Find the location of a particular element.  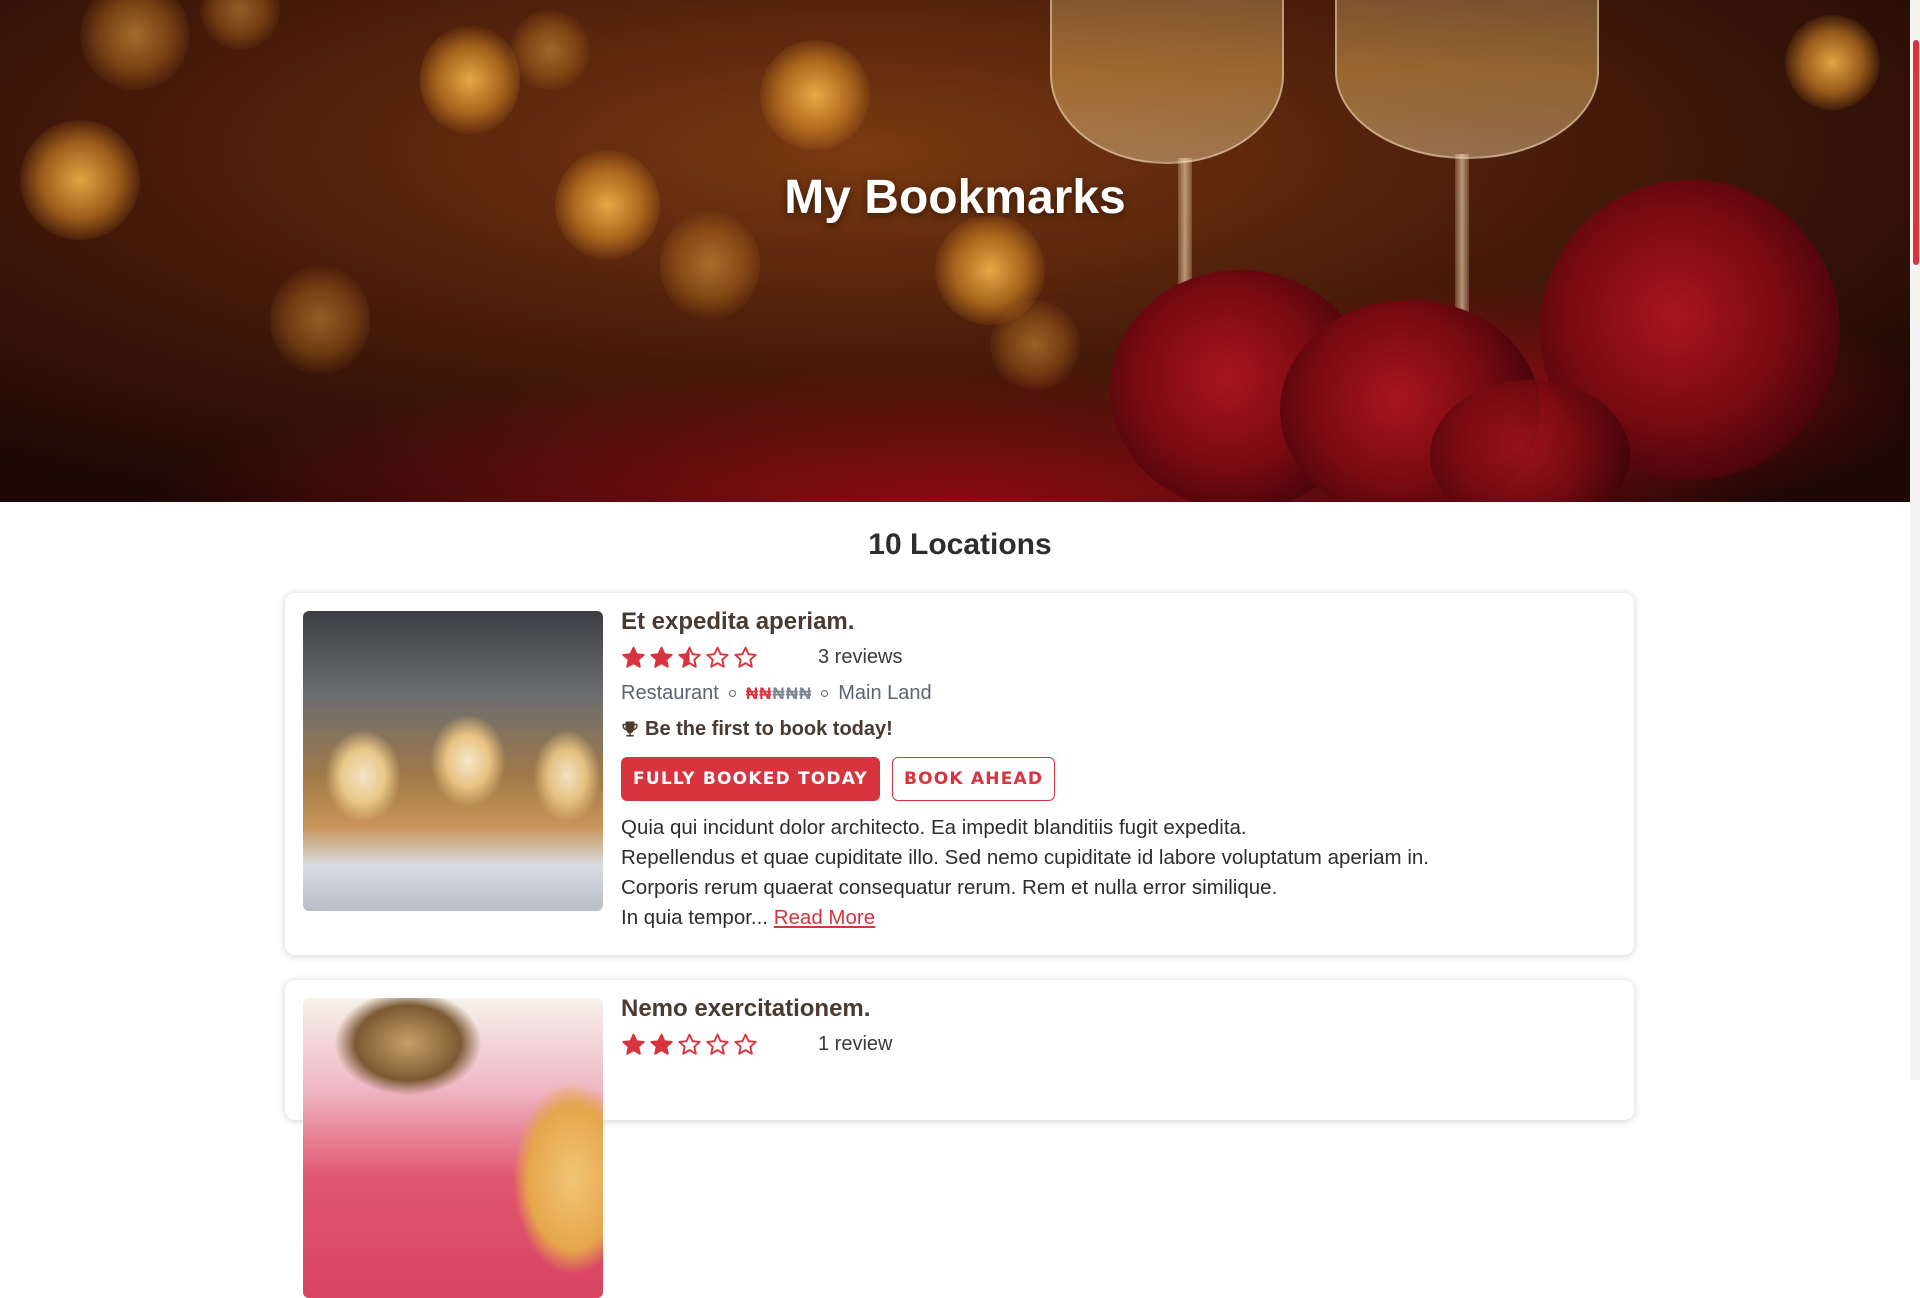

booking-actions: FULLY BOOKED TODAY BOOK AHEAD is located at coordinates (1117, 779).